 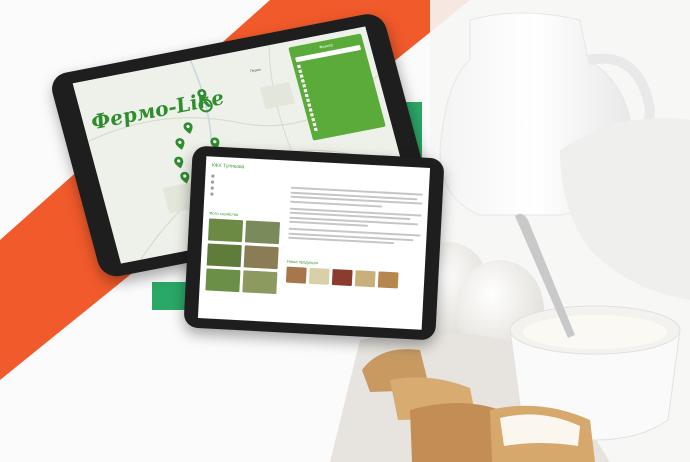 I want to click on photo-gallery, so click(x=243, y=256).